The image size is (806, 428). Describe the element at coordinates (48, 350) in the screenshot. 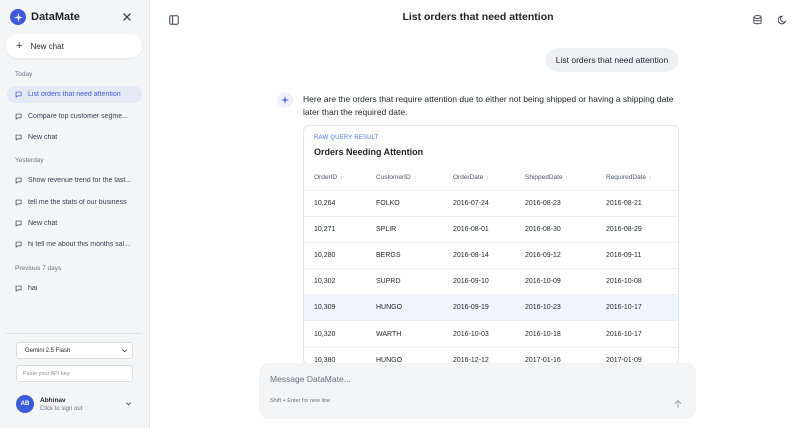

I see `model-select-value: Gemini 2.5 Flash` at that location.